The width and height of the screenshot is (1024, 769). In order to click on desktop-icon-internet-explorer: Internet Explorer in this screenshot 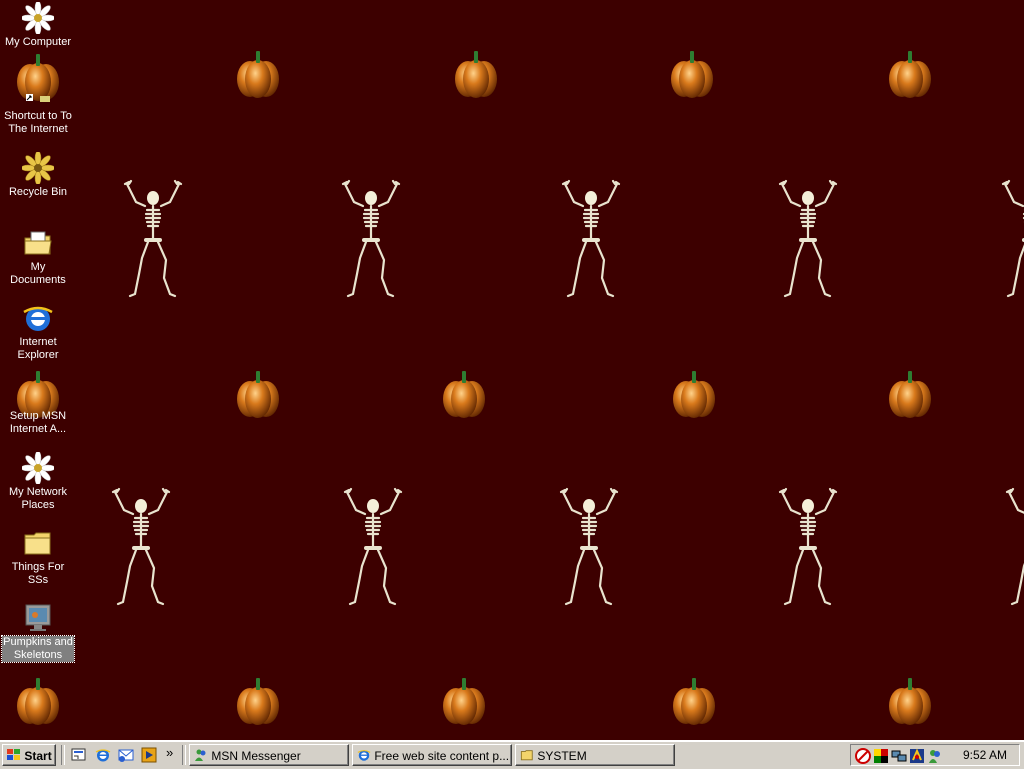, I will do `click(38, 332)`.